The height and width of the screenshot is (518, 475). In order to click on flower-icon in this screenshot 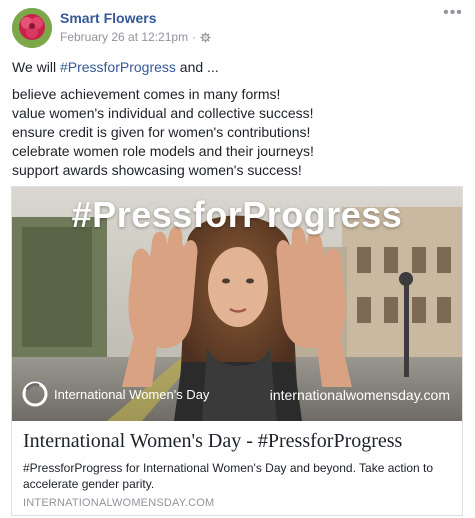, I will do `click(32, 28)`.